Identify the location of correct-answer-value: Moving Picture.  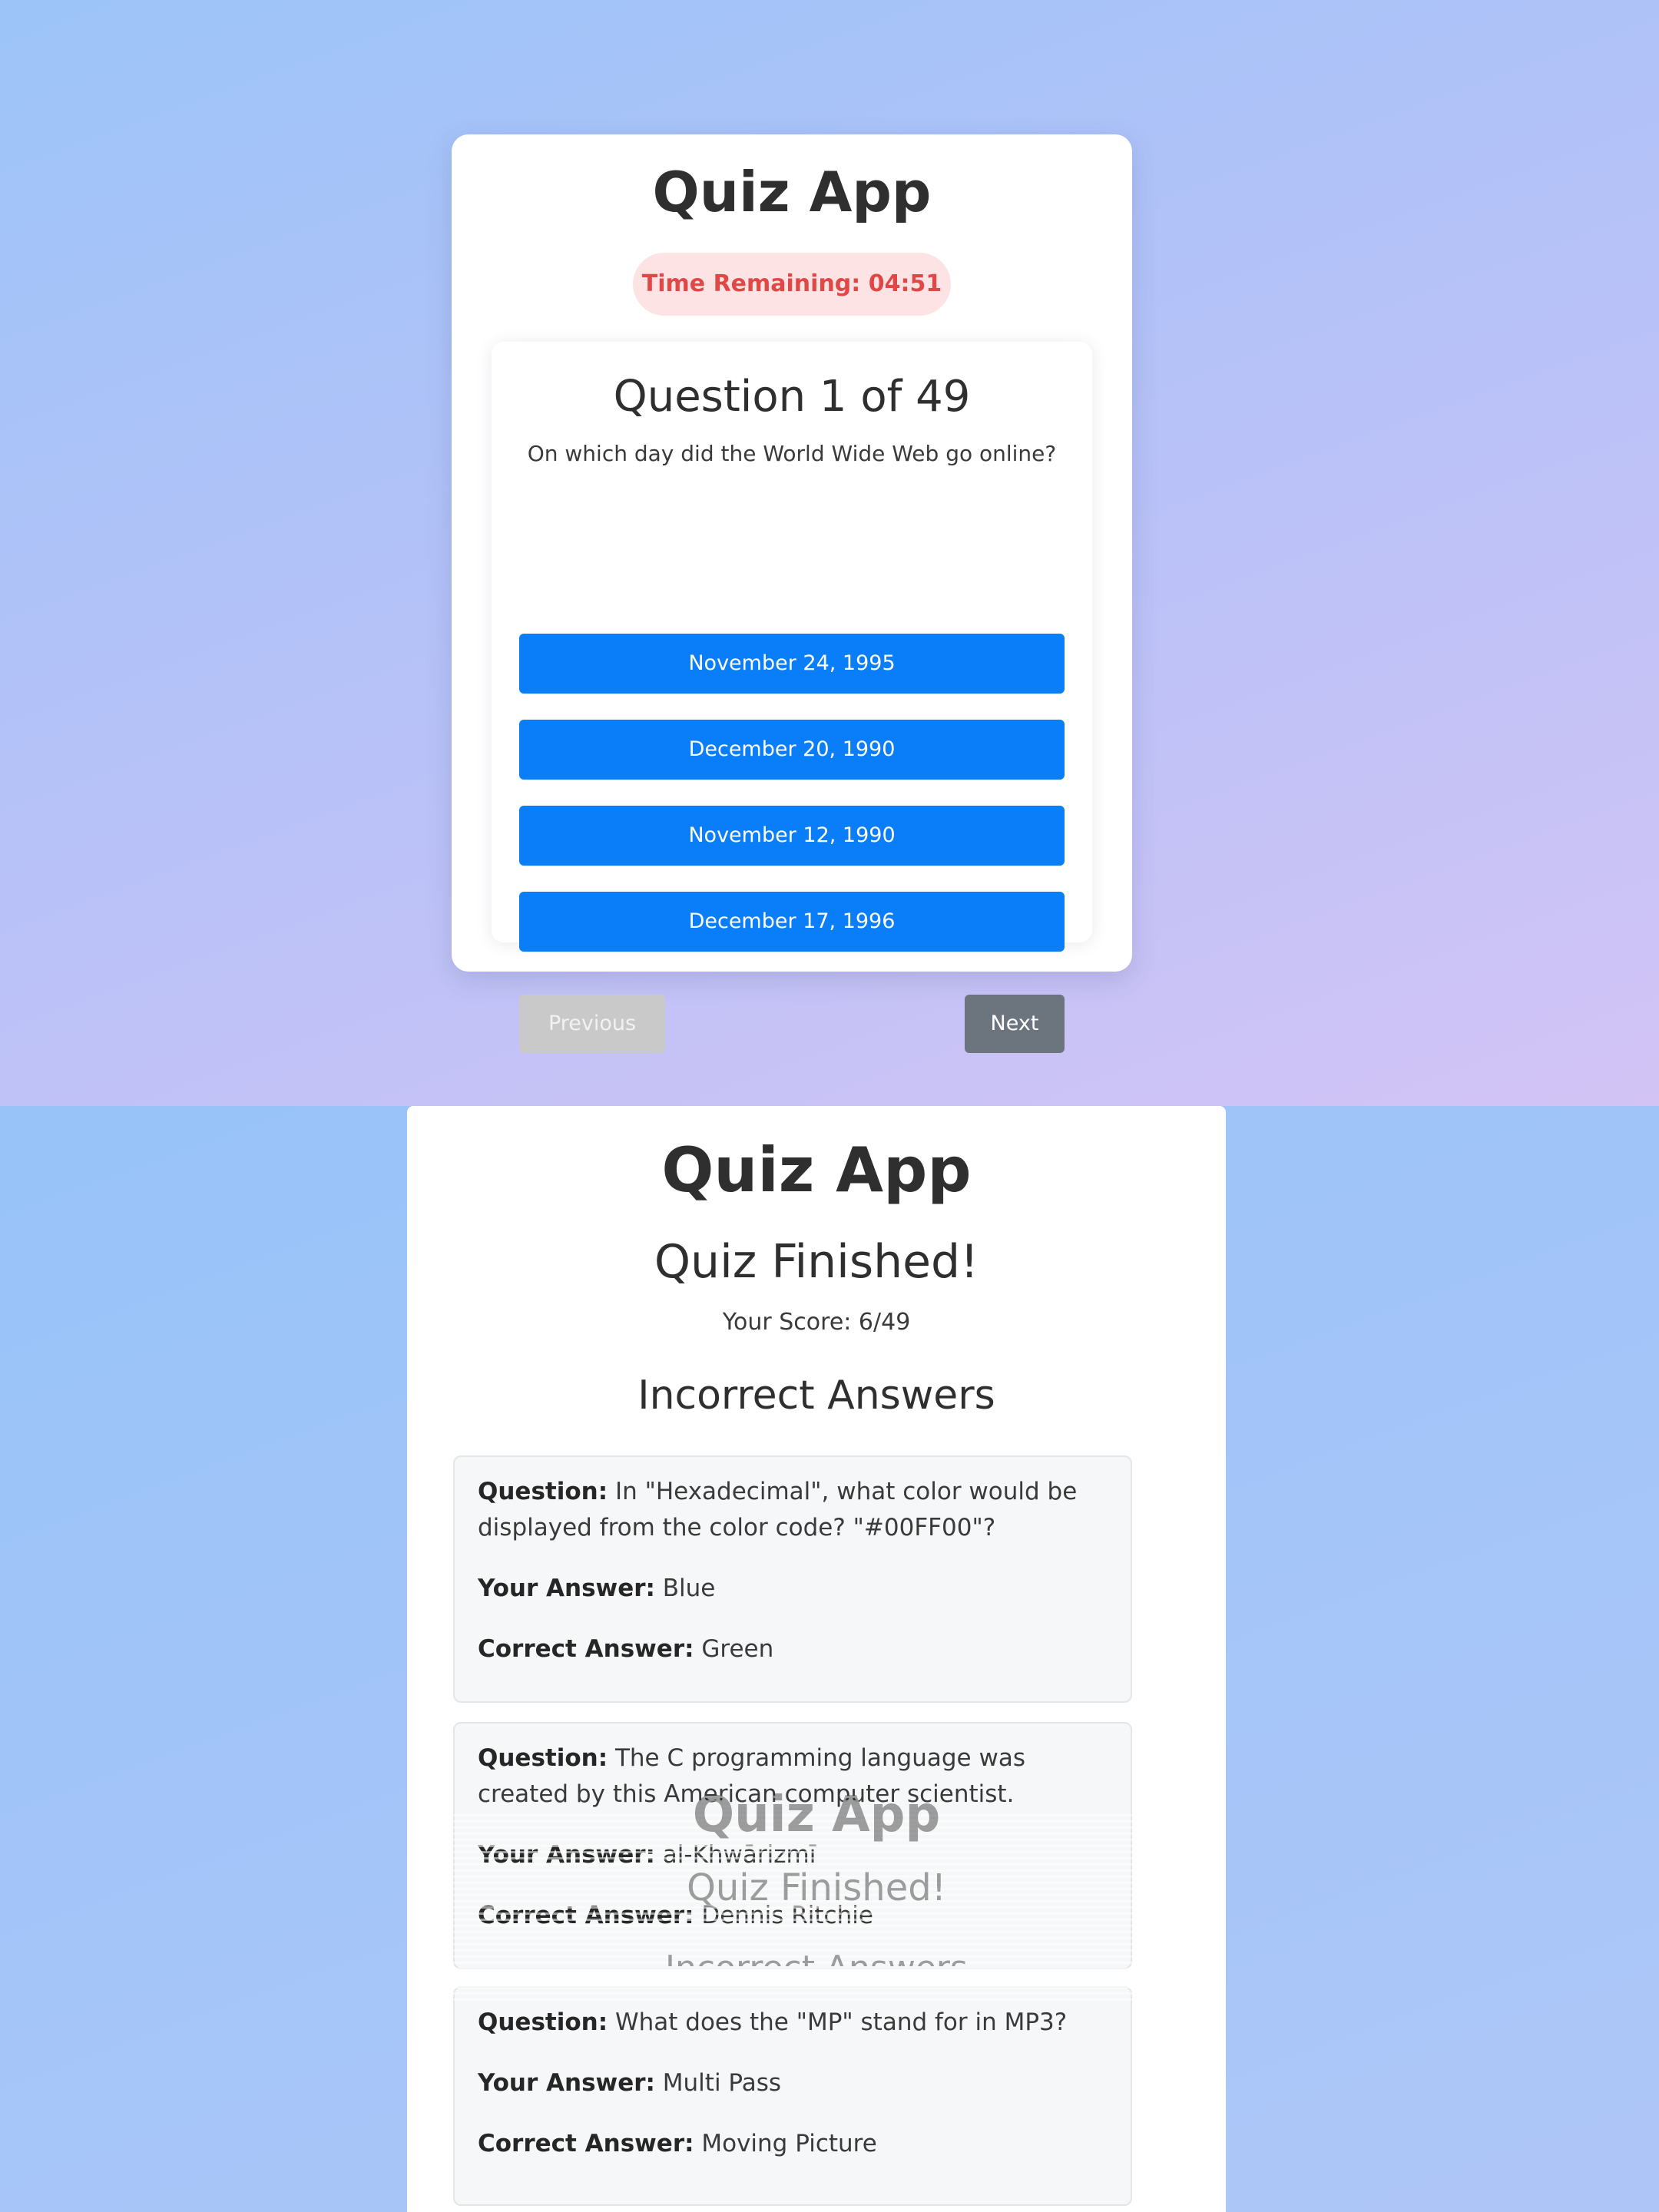
(789, 2143).